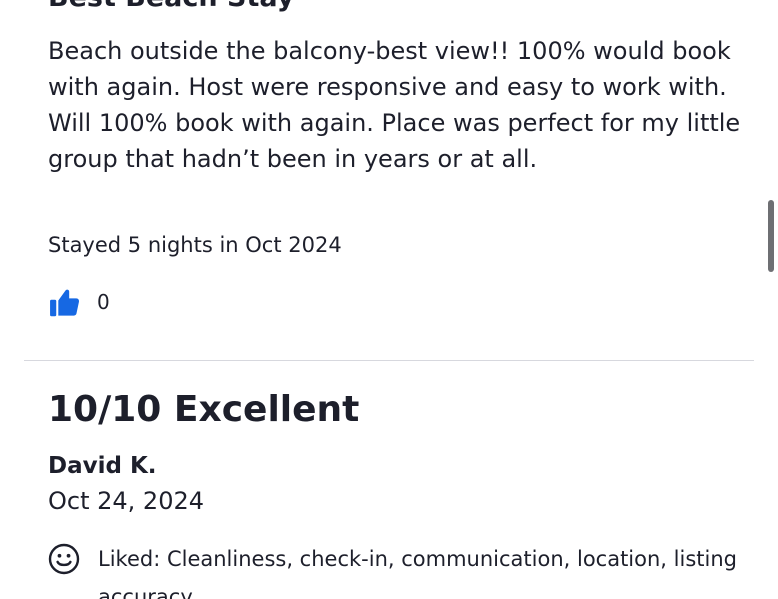 This screenshot has width=778, height=599. Describe the element at coordinates (102, 466) in the screenshot. I see `reviewer-name: David K.` at that location.